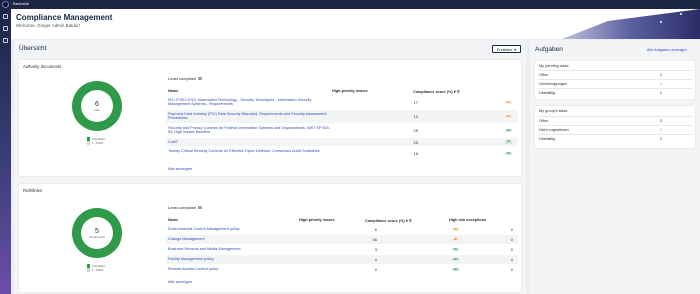  I want to click on guidelines-title: Richtlinien, so click(33, 190).